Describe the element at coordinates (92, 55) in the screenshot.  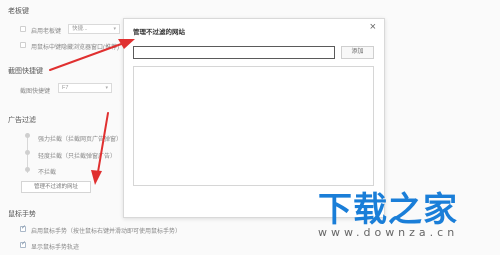
I see `arrow-to-dialog-title` at that location.